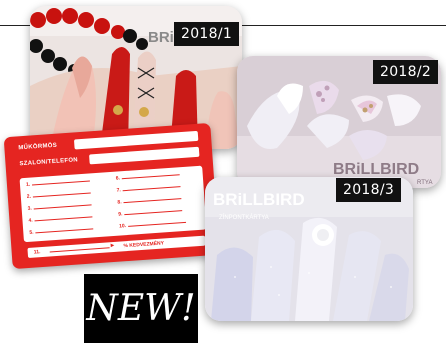 The image size is (446, 352). I want to click on card-stamp-grid: 1. 2. 3. 4. 5. 6. 7. 8. 9. 10., so click(113, 204).